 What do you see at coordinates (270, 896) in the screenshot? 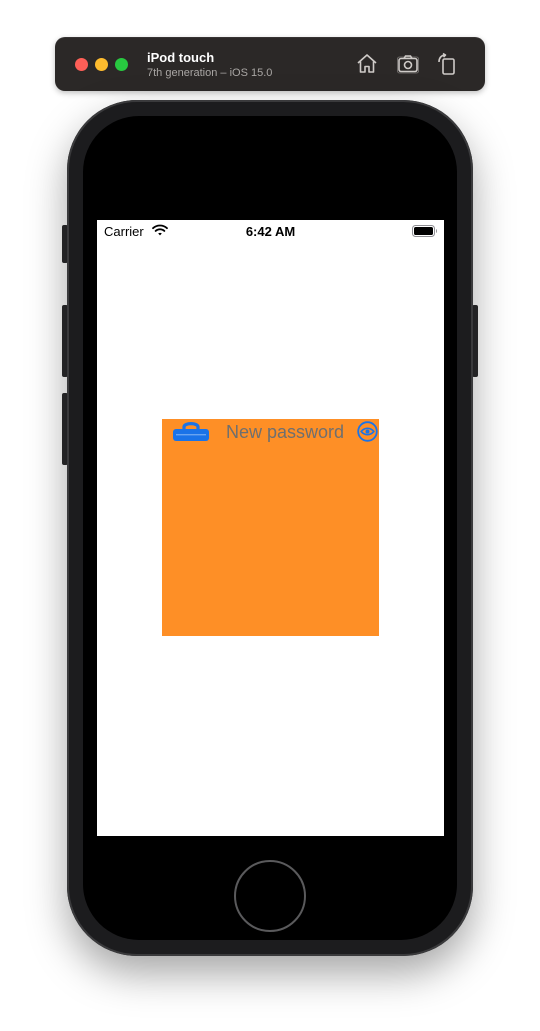
I see `device-home-button` at bounding box center [270, 896].